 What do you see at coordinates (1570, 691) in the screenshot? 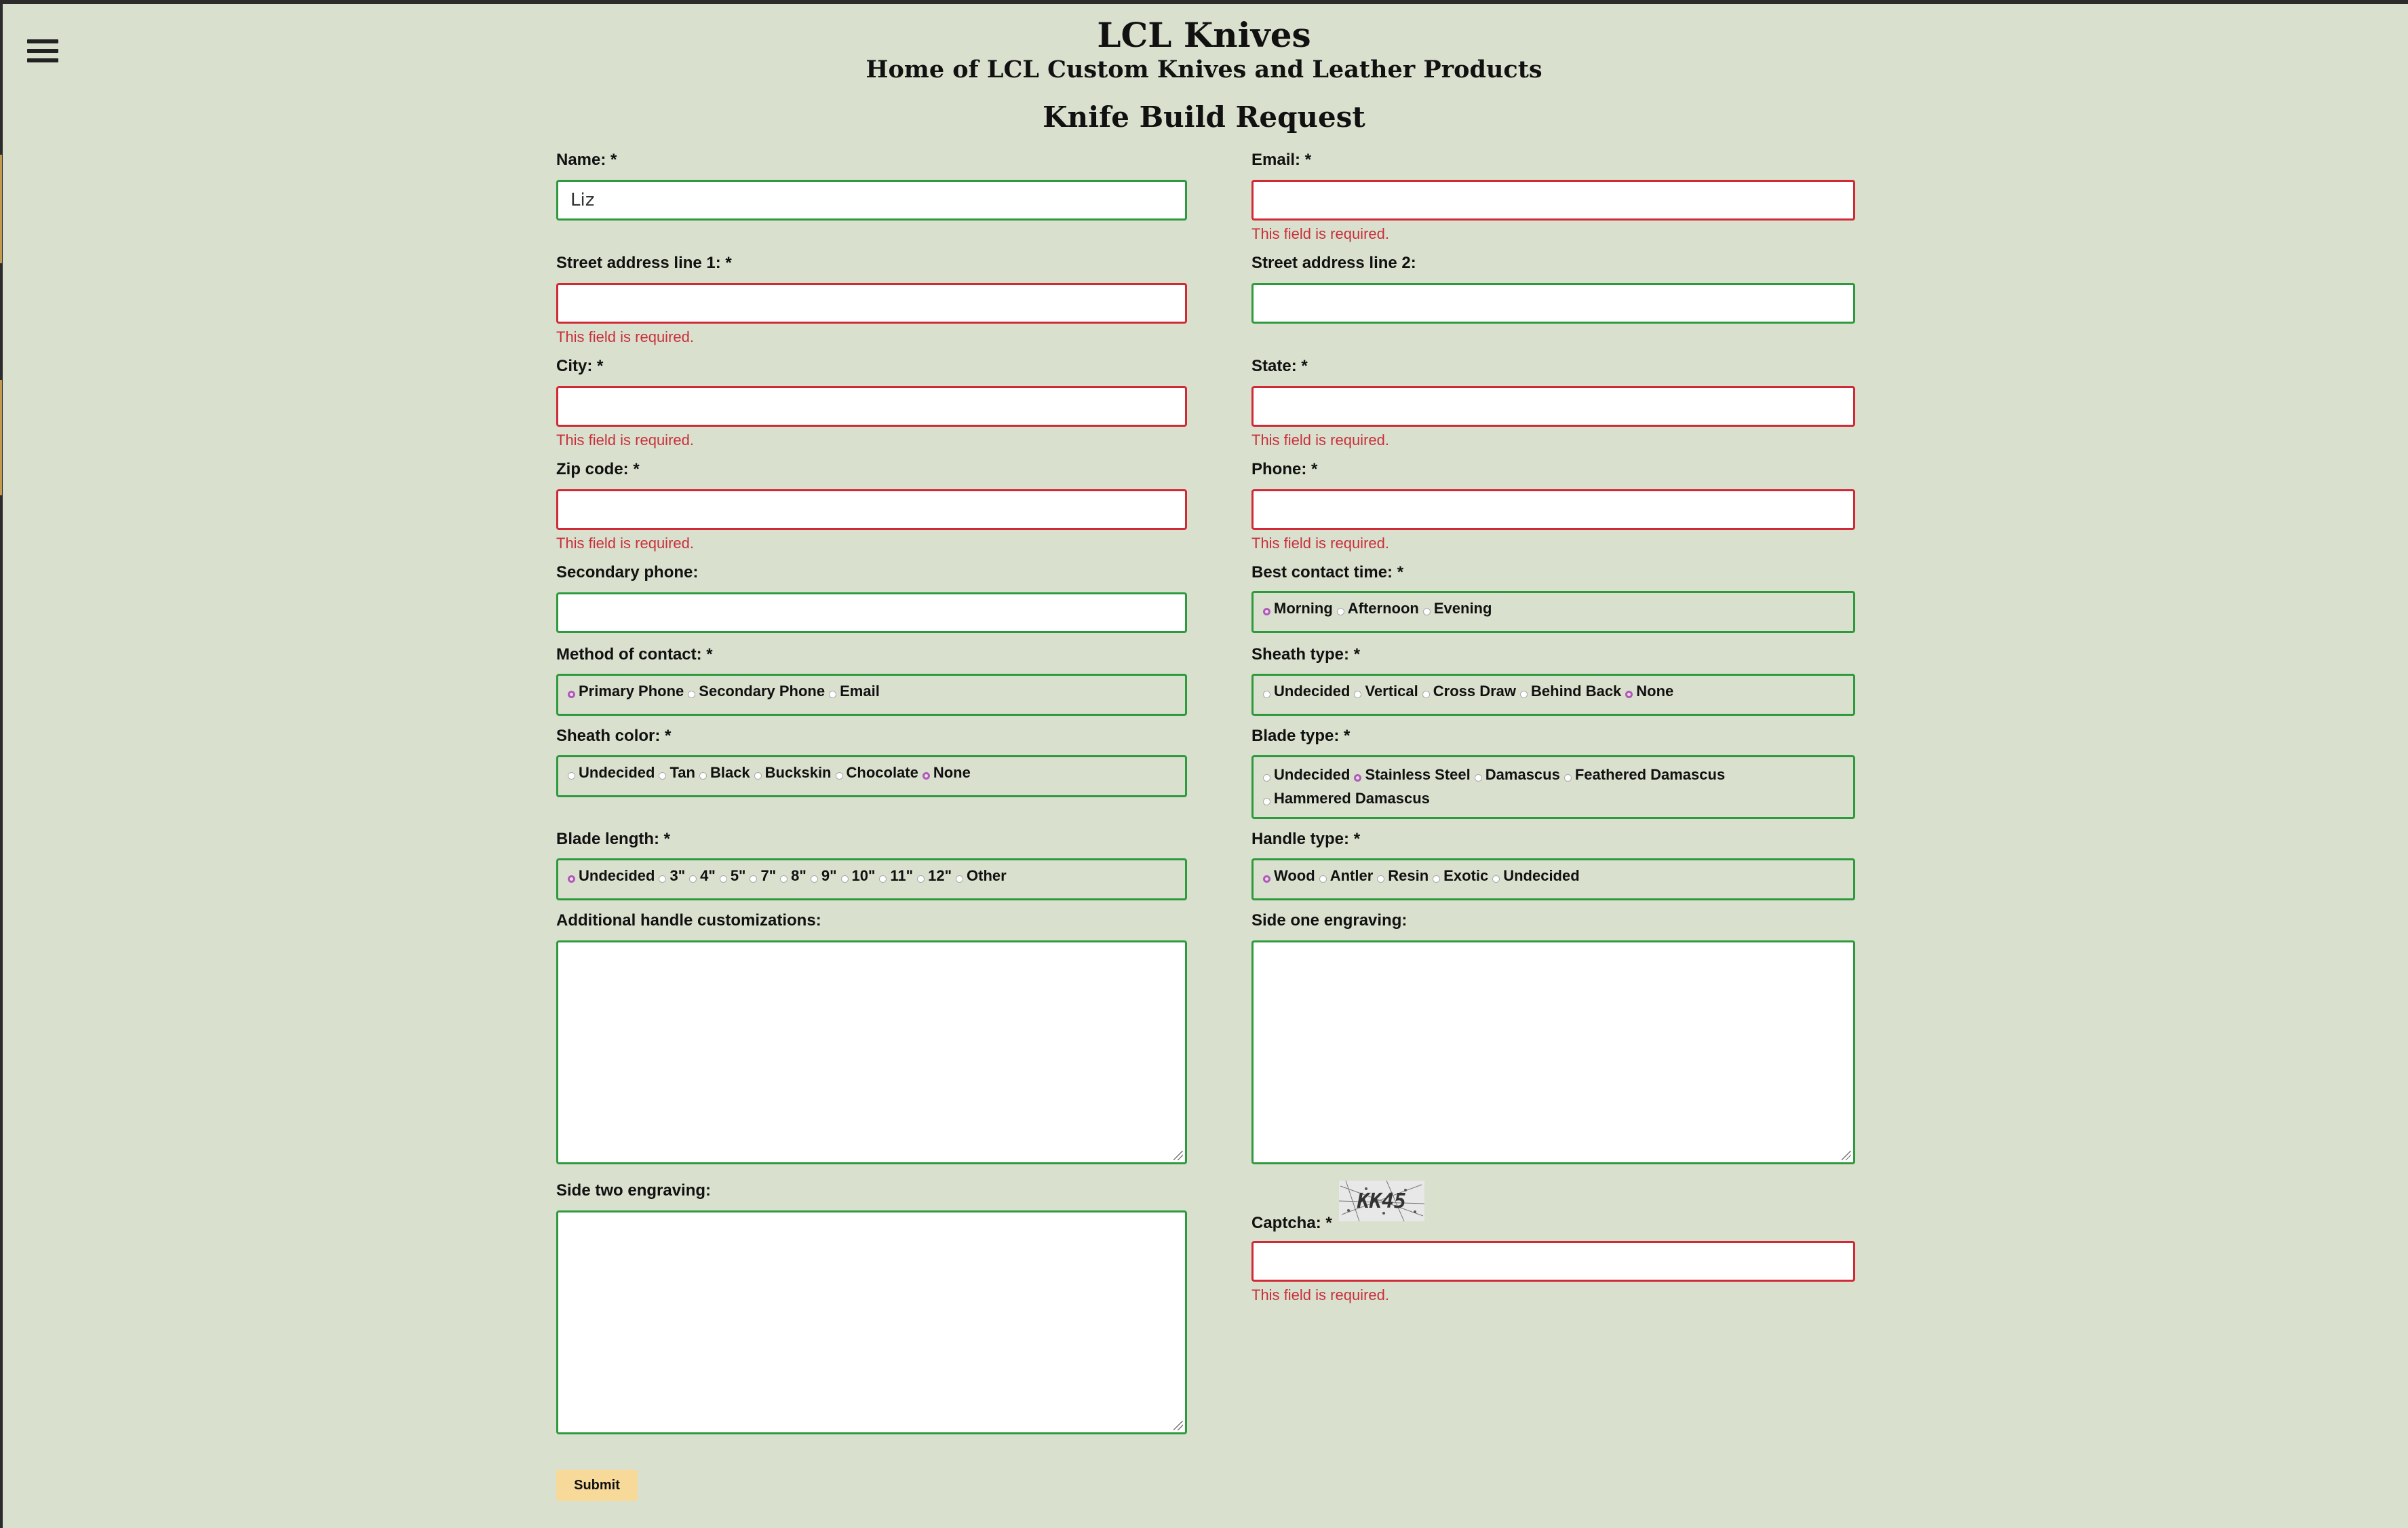
I see `radio-option: Behind Back` at bounding box center [1570, 691].